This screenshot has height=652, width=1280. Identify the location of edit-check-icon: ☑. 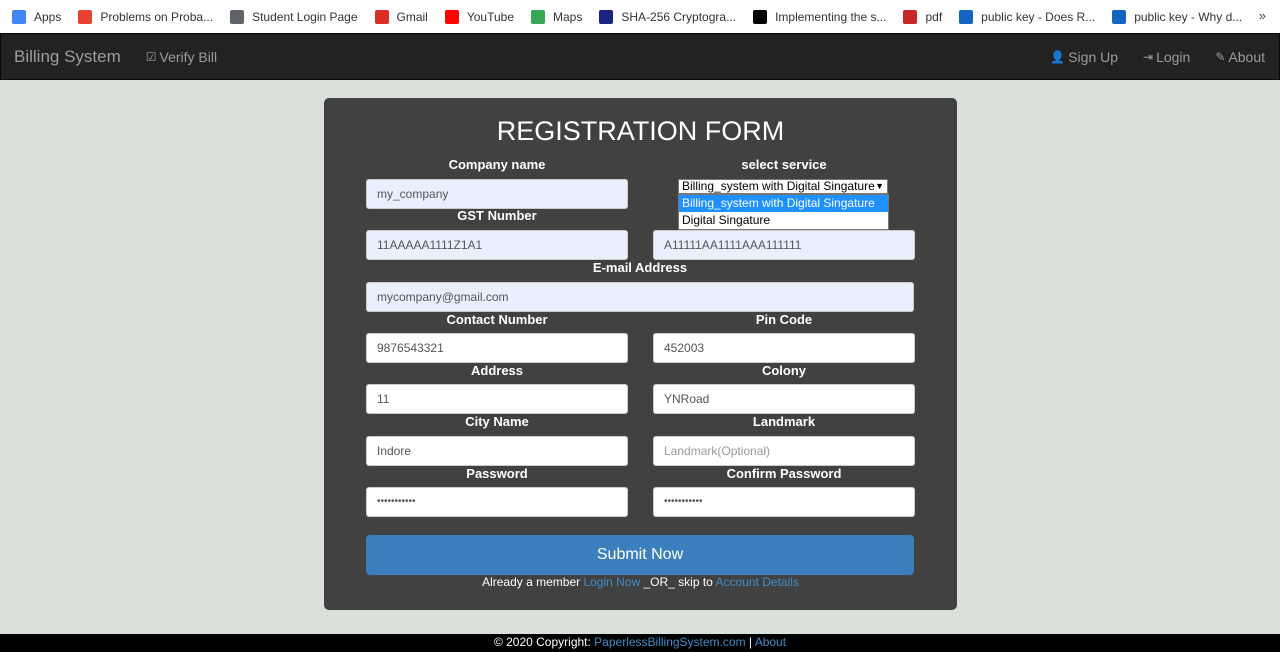
(151, 56).